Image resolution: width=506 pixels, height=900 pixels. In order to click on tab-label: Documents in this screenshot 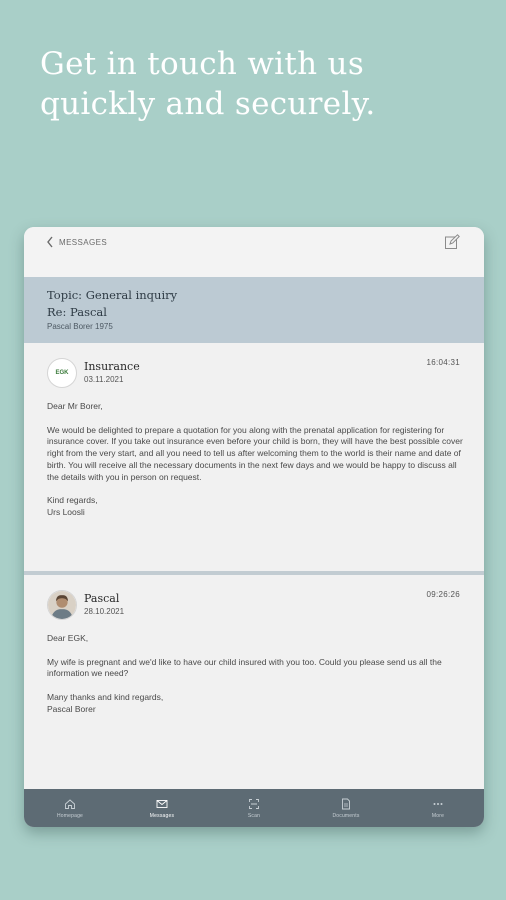, I will do `click(346, 815)`.